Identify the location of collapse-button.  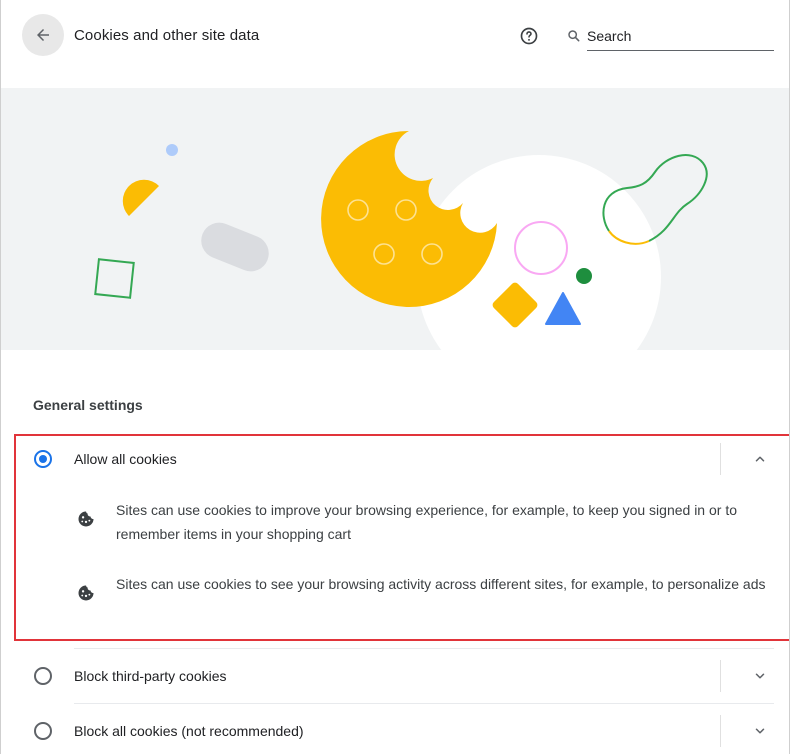
(760, 459).